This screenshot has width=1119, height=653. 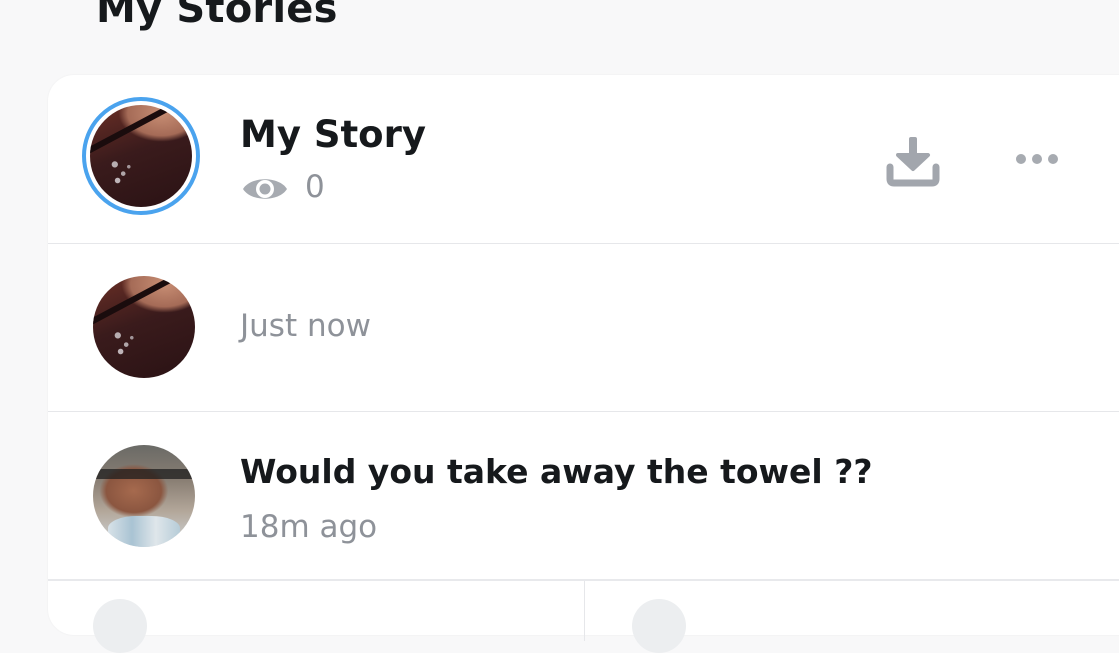 What do you see at coordinates (584, 611) in the screenshot?
I see `divider` at bounding box center [584, 611].